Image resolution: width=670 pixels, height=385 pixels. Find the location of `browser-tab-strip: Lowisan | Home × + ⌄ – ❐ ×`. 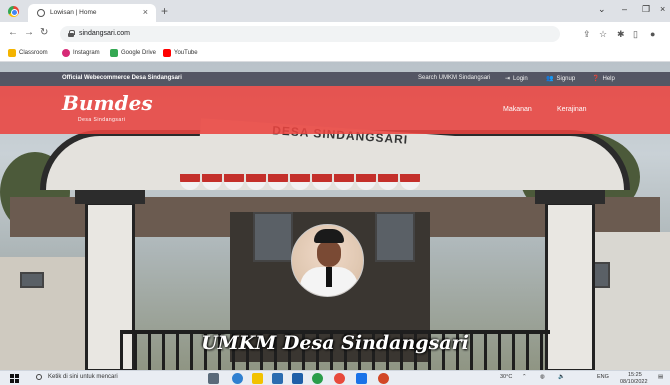

browser-tab-strip: Lowisan | Home × + ⌄ – ❐ × is located at coordinates (335, 11).